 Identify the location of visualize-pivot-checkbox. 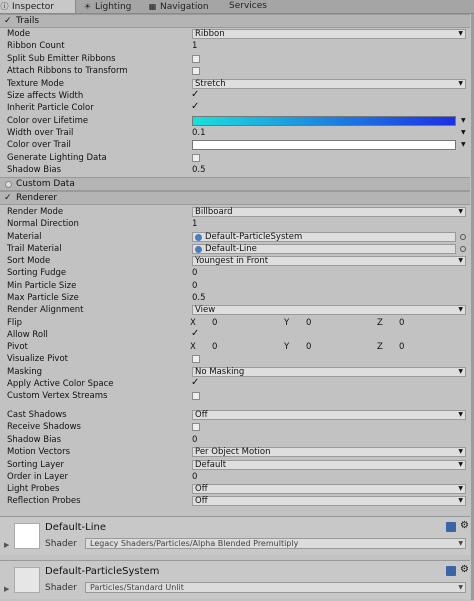
(196, 359).